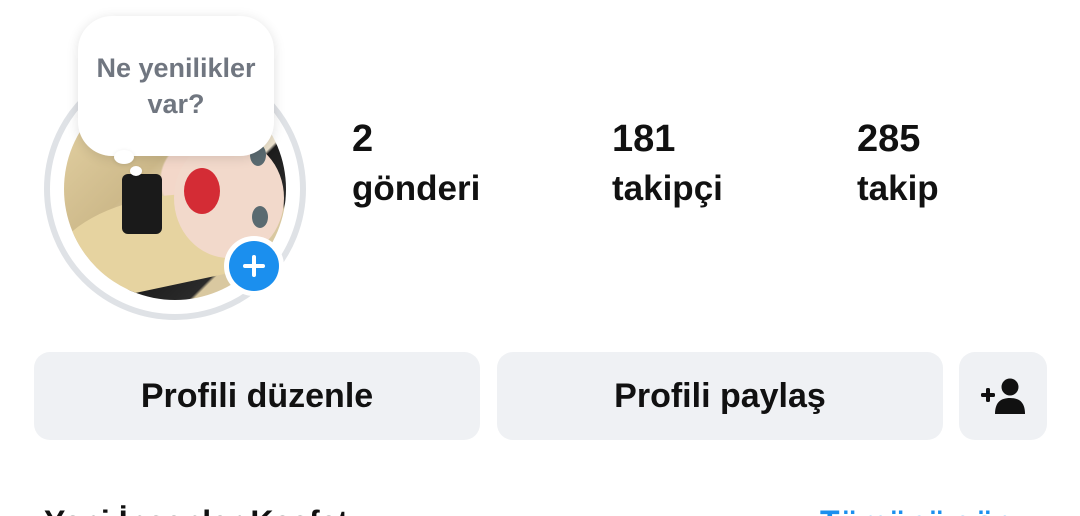  Describe the element at coordinates (124, 157) in the screenshot. I see `note-bubble-tail` at that location.